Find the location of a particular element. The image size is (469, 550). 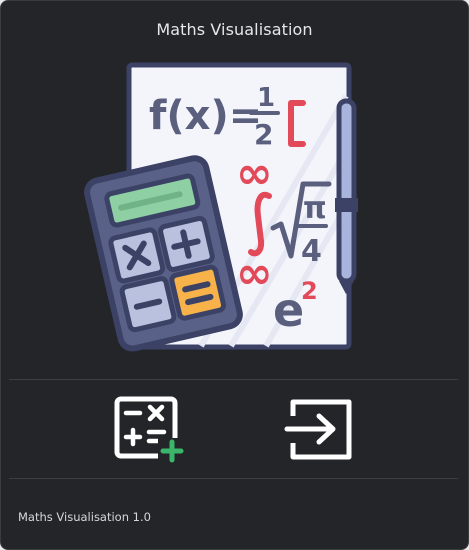

svg-text: π is located at coordinates (315, 208).